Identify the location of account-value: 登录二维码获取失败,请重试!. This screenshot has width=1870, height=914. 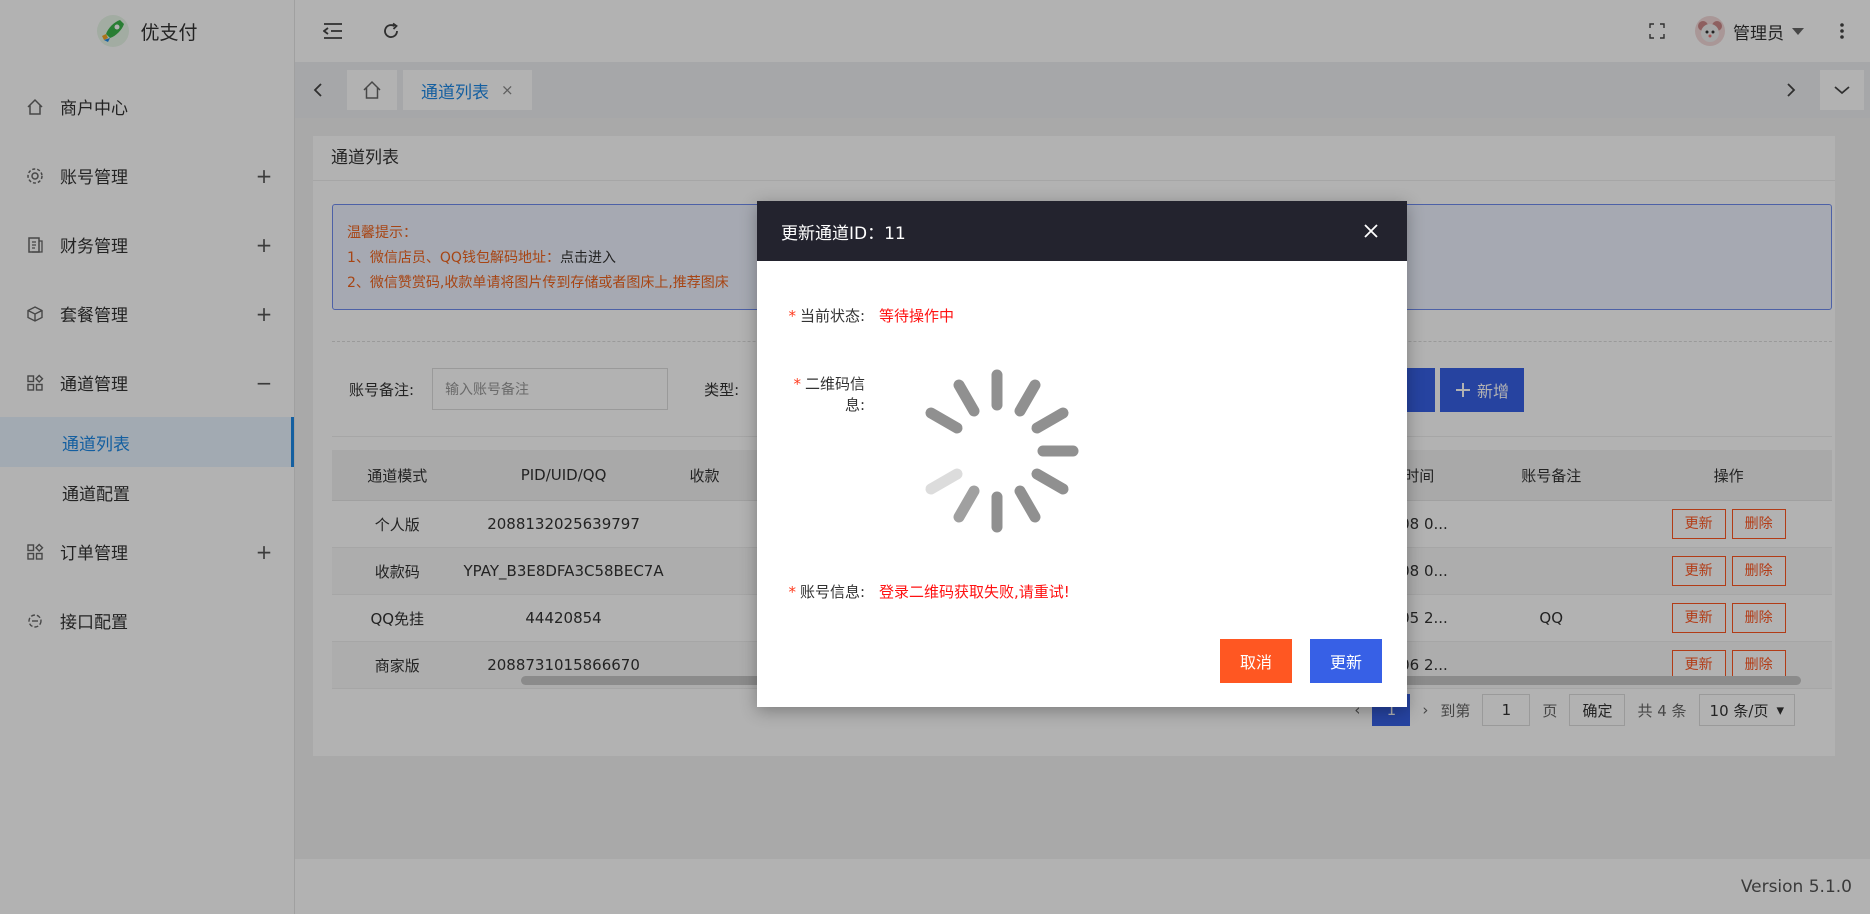
(974, 592).